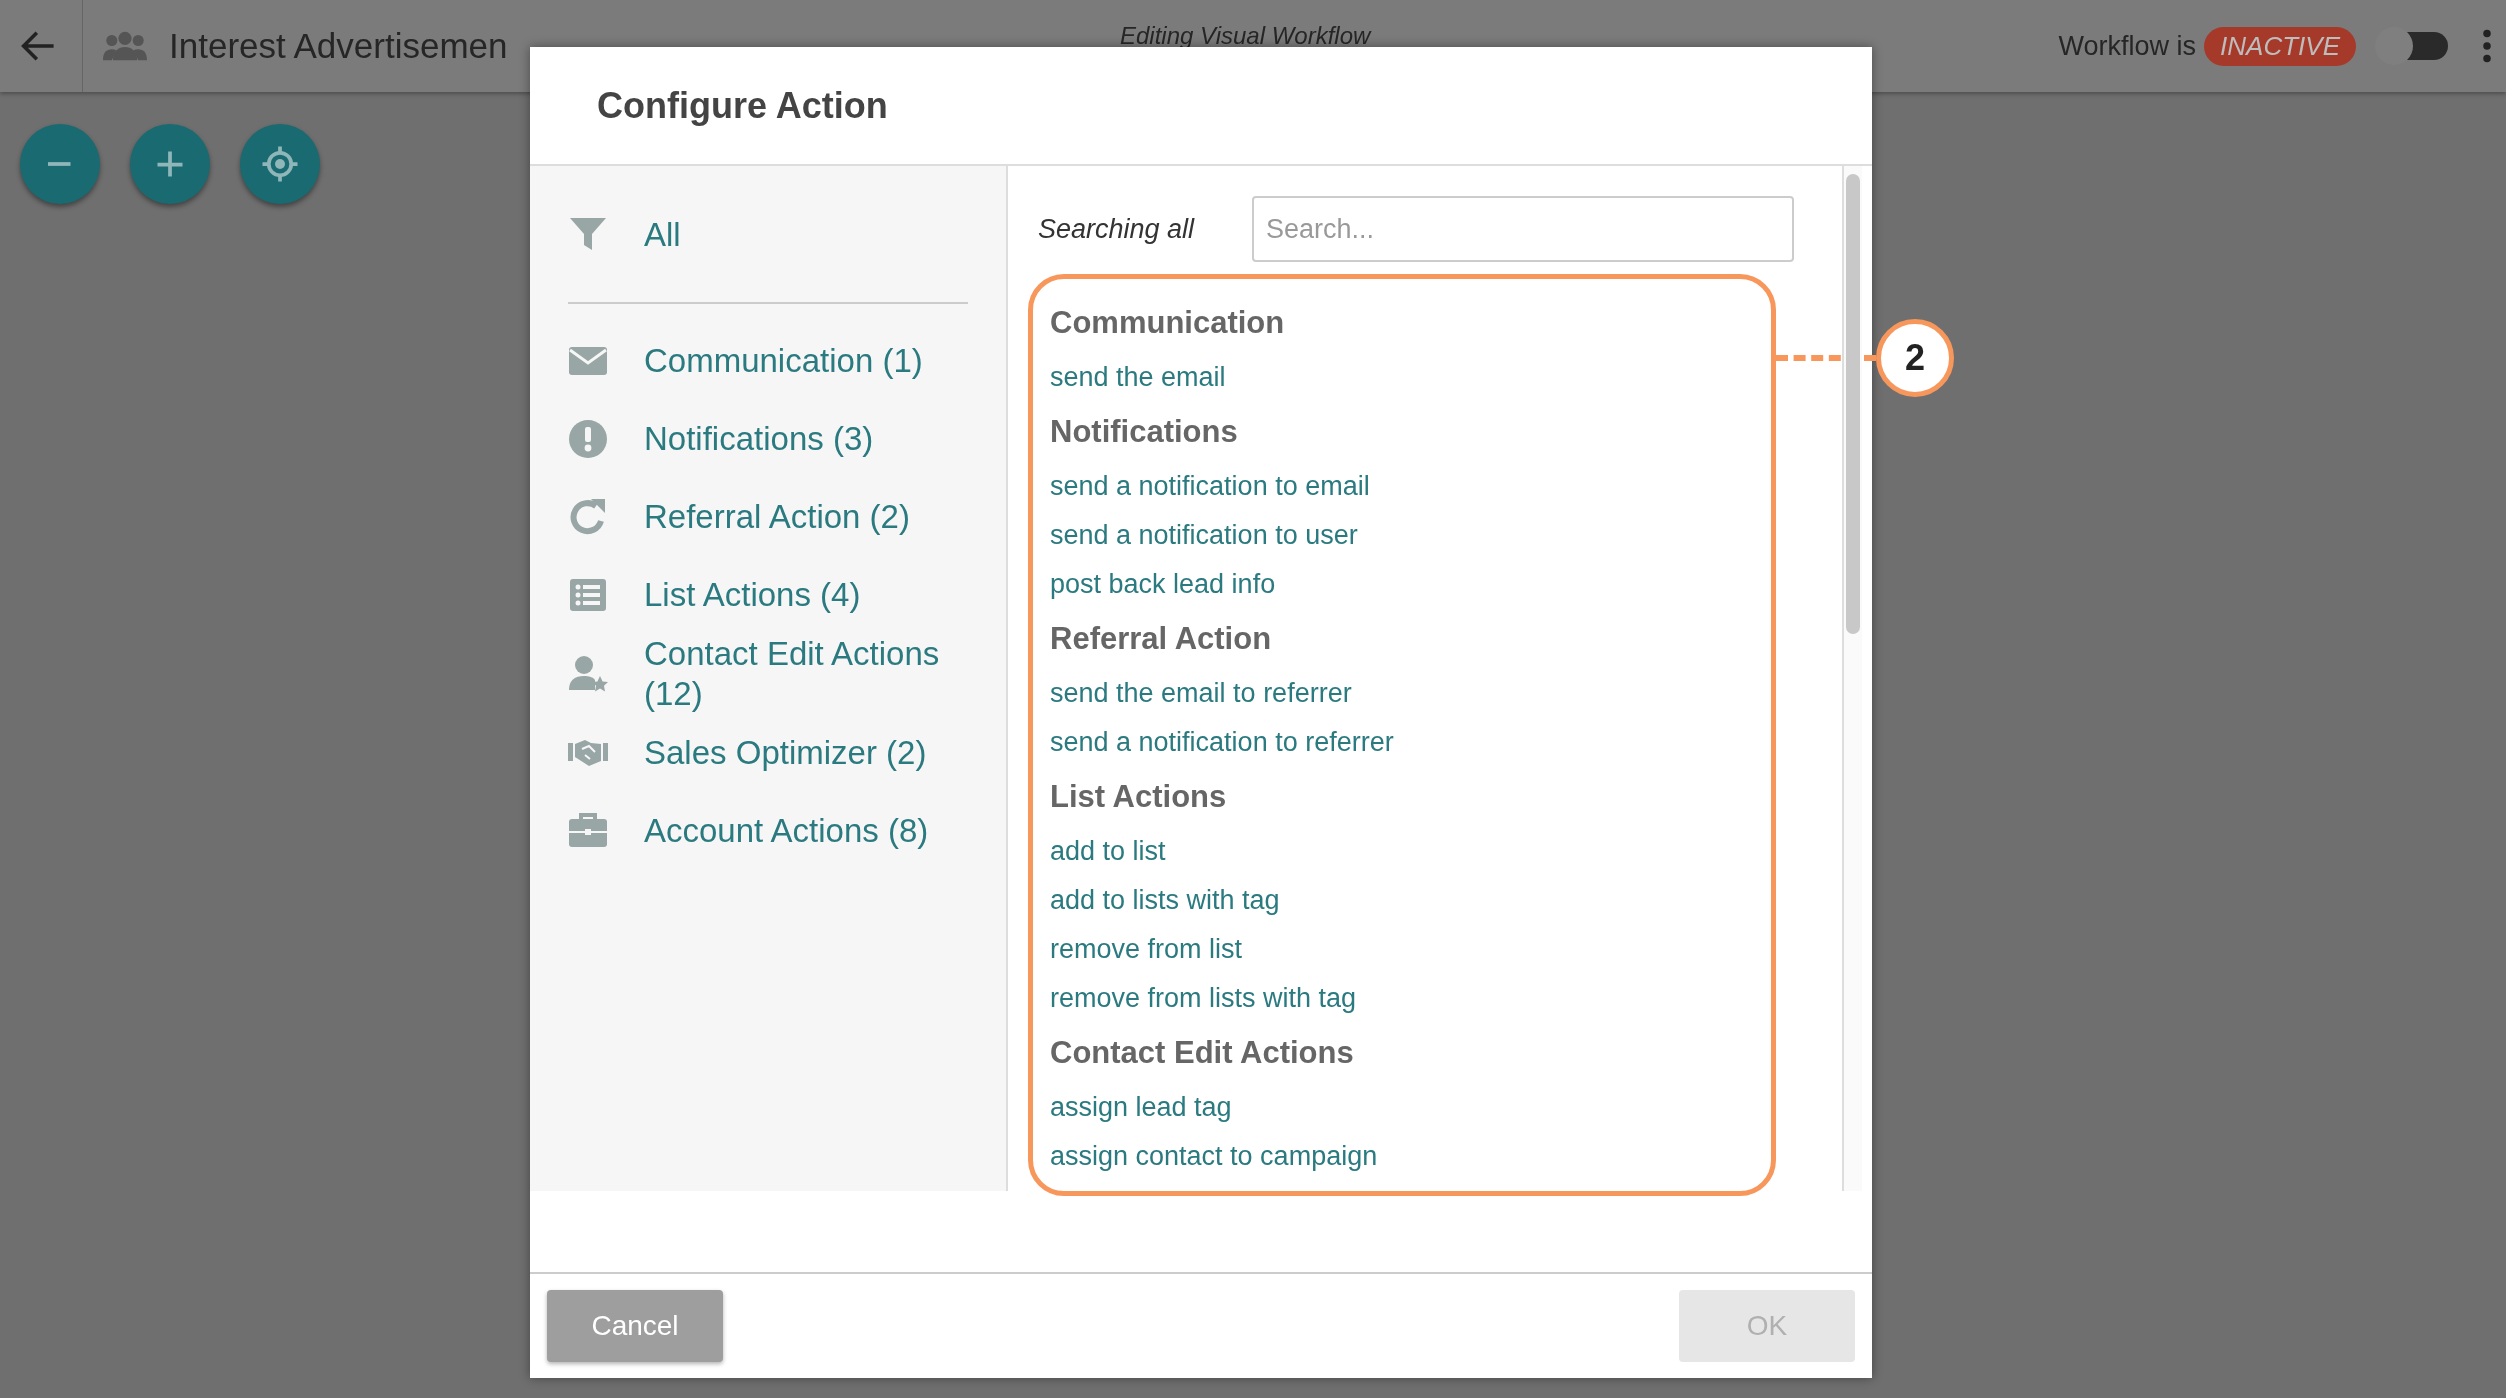  What do you see at coordinates (2487, 46) in the screenshot?
I see `kebab-menu-icon` at bounding box center [2487, 46].